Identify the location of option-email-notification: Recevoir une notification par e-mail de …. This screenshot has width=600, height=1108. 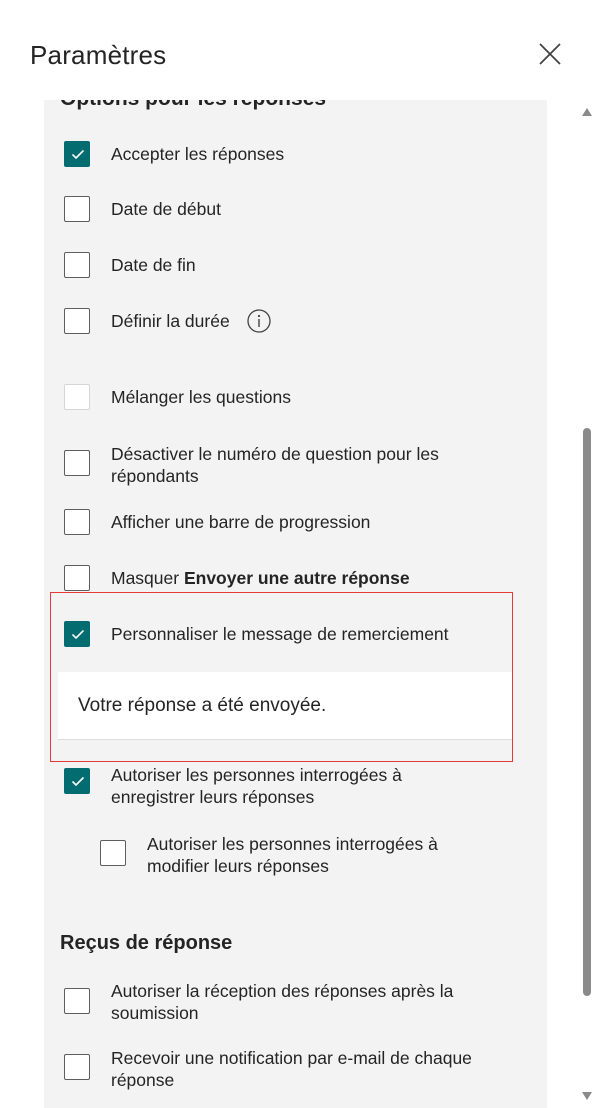
(274, 1068).